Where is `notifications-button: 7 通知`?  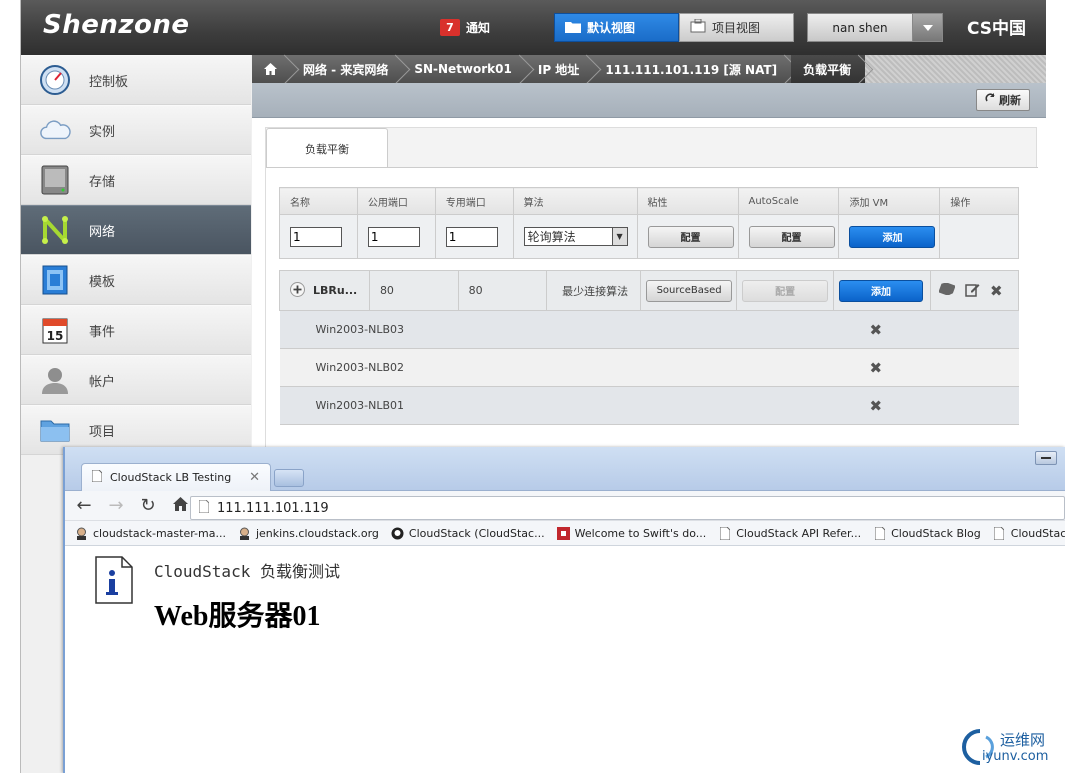
notifications-button: 7 通知 is located at coordinates (465, 27).